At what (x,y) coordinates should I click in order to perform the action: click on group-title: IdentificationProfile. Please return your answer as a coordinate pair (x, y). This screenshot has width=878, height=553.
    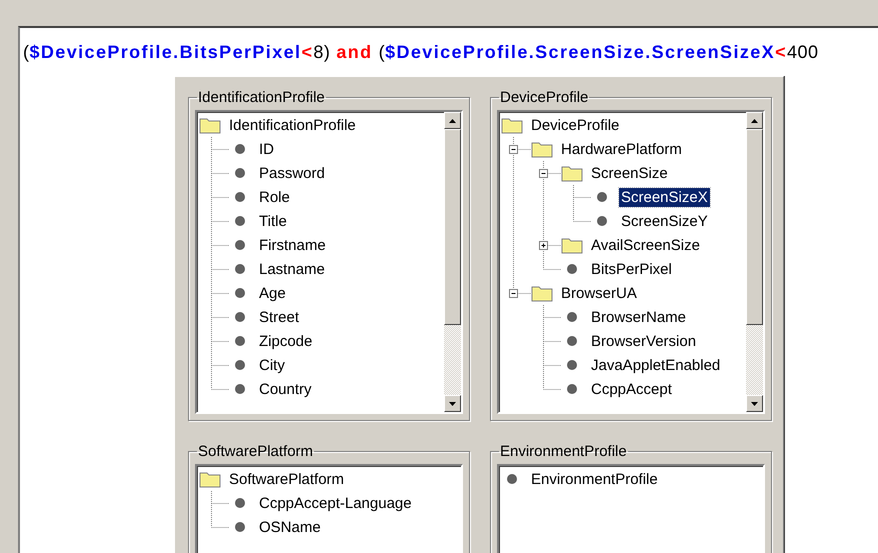
    Looking at the image, I should click on (261, 97).